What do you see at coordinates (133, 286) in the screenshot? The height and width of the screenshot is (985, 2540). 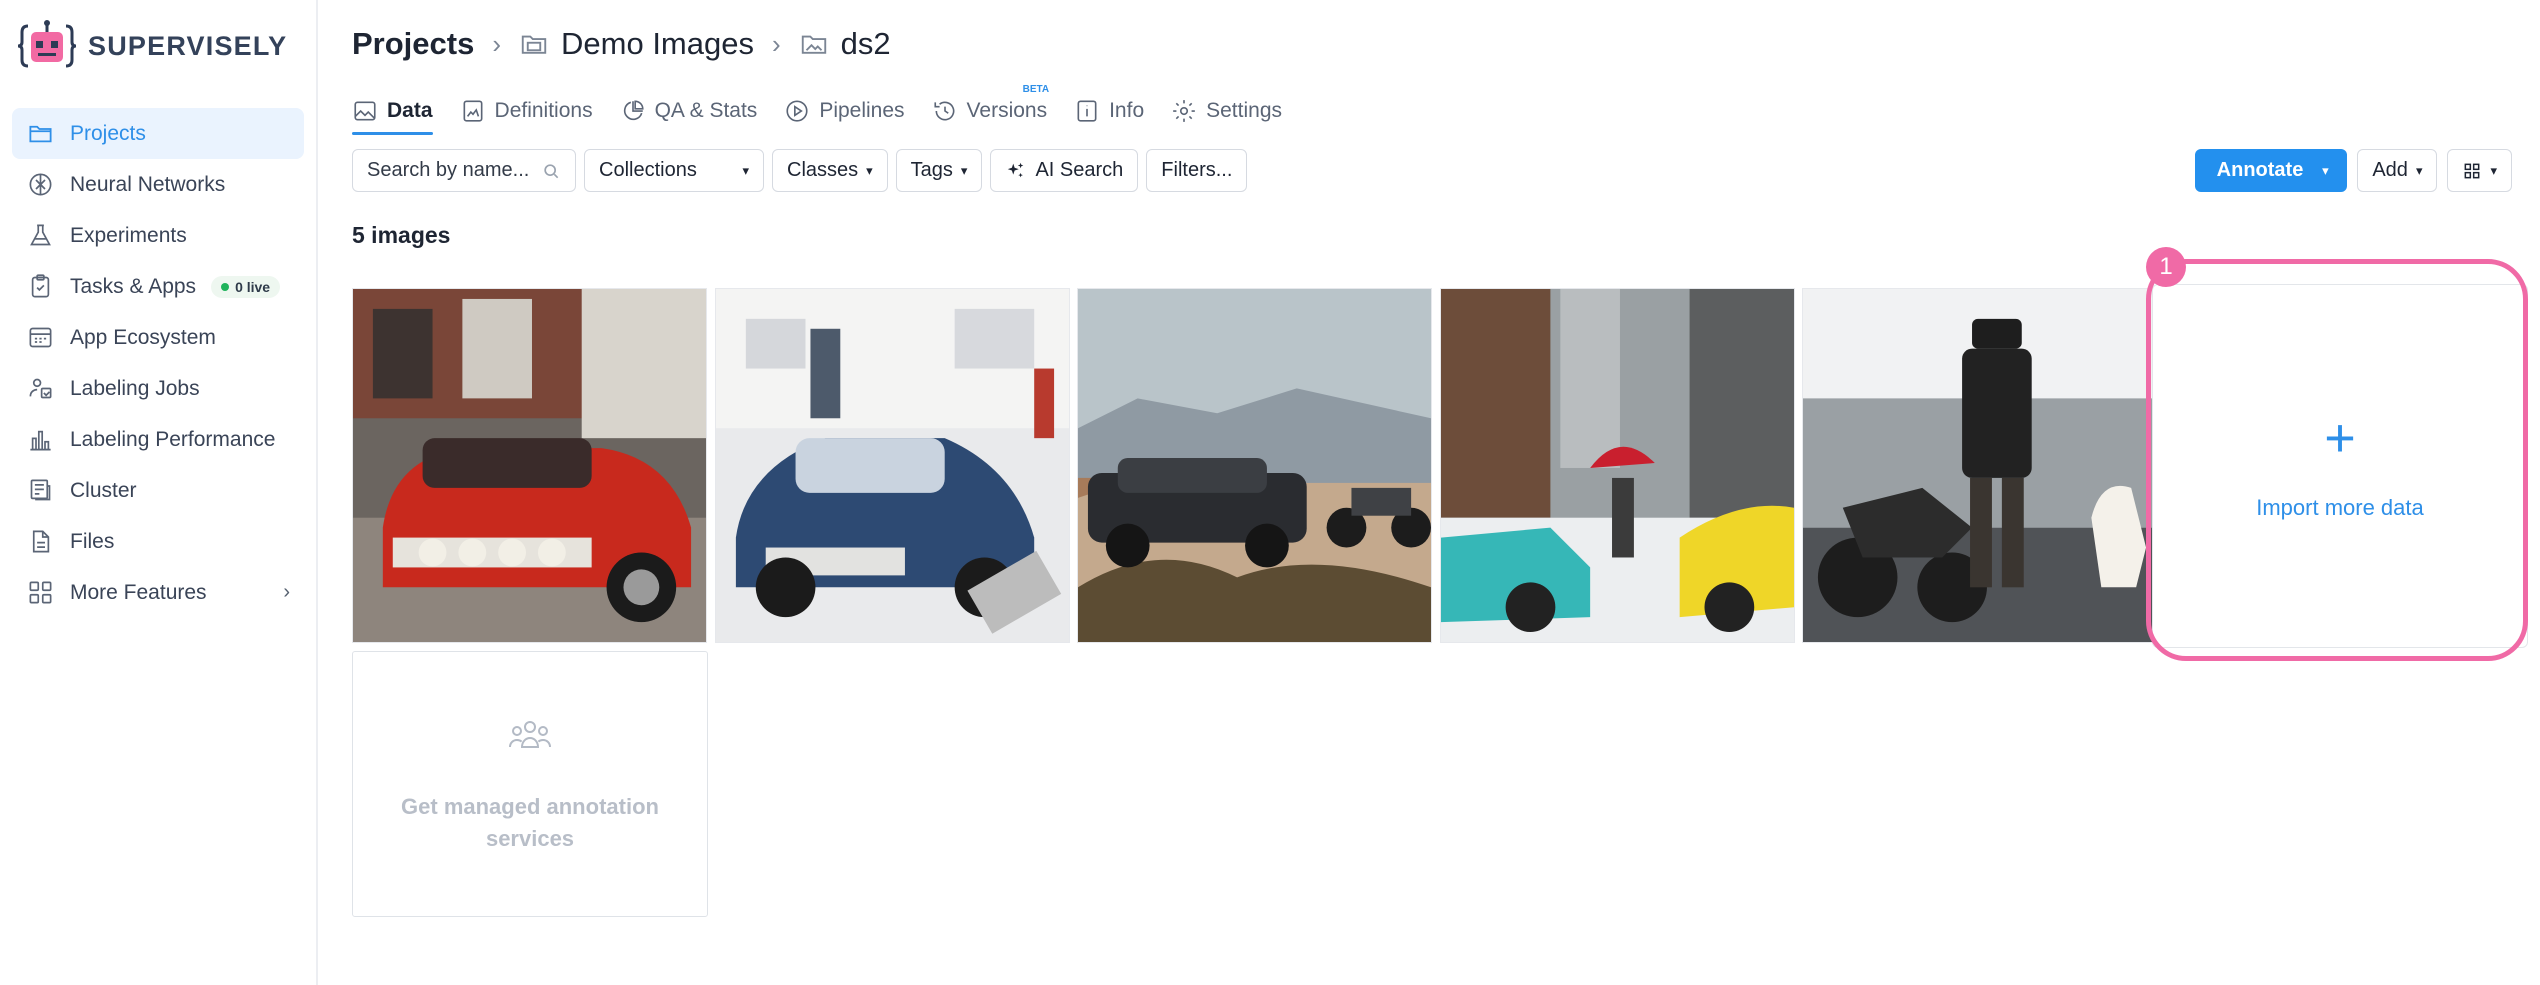 I see `sidebar-item-label: Tasks & Apps` at bounding box center [133, 286].